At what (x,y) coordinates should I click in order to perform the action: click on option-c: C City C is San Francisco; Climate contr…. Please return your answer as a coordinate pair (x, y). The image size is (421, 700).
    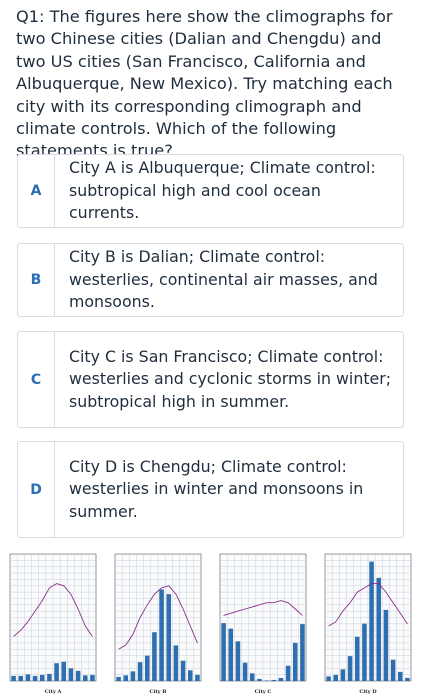
    Looking at the image, I should click on (210, 379).